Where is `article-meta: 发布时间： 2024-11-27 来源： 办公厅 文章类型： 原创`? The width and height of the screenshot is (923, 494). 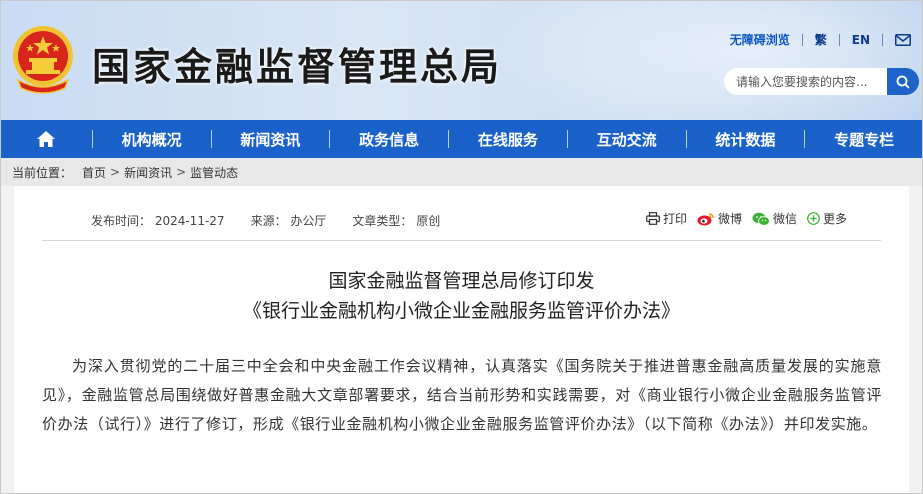 article-meta: 发布时间： 2024-11-27 来源： 办公厅 文章类型： 原创 is located at coordinates (278, 220).